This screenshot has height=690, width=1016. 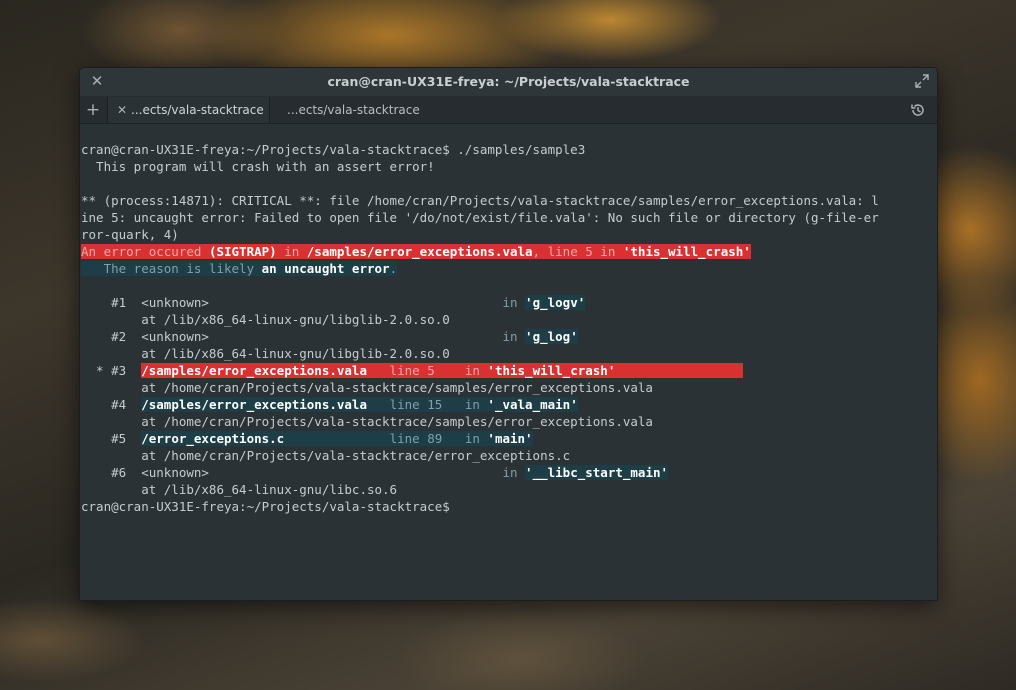 What do you see at coordinates (577, 251) in the screenshot?
I see `error-text: , line 5 in` at bounding box center [577, 251].